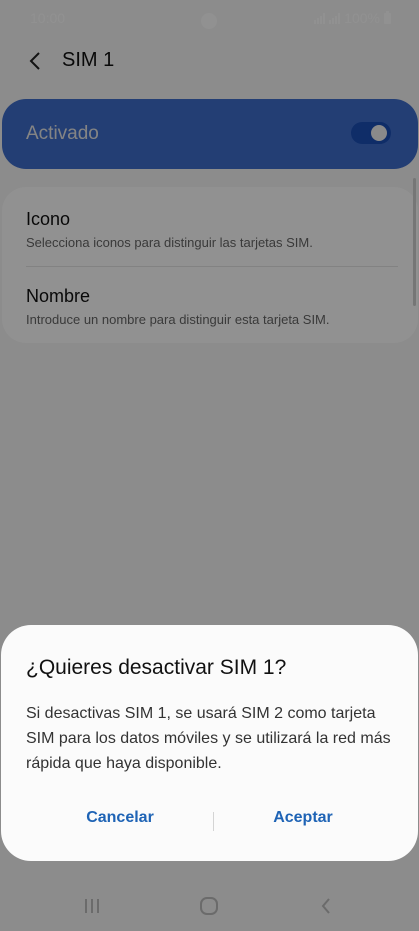 The image size is (419, 931). I want to click on dialog-actions: Cancelar Aceptar, so click(209, 821).